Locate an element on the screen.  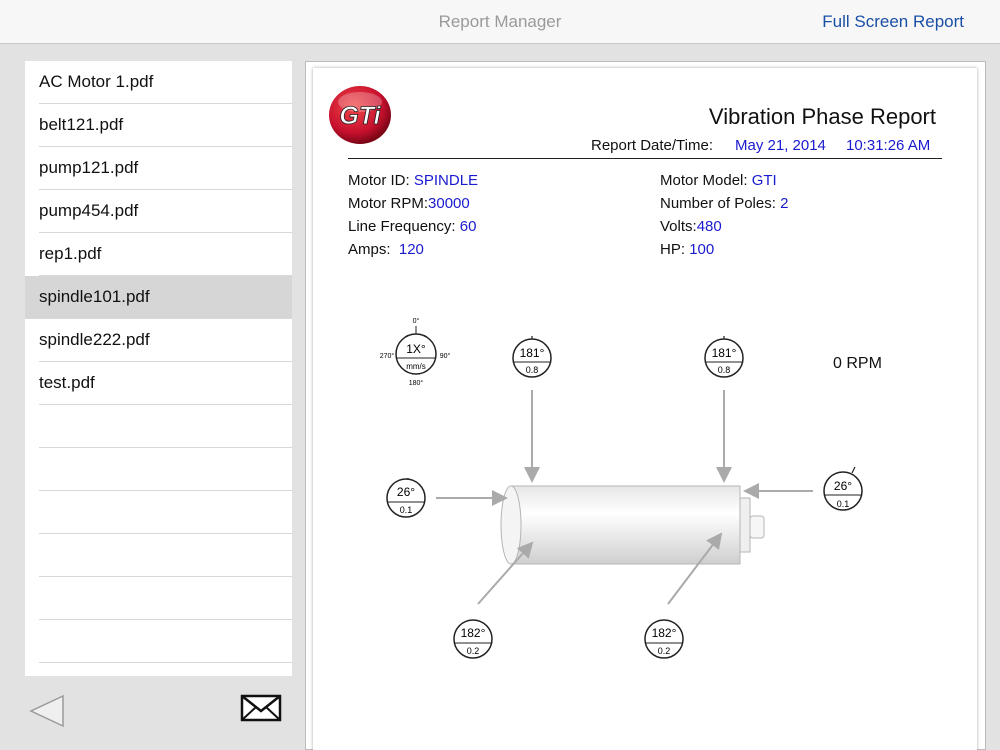
file-item-test: test.pdf is located at coordinates (158, 383).